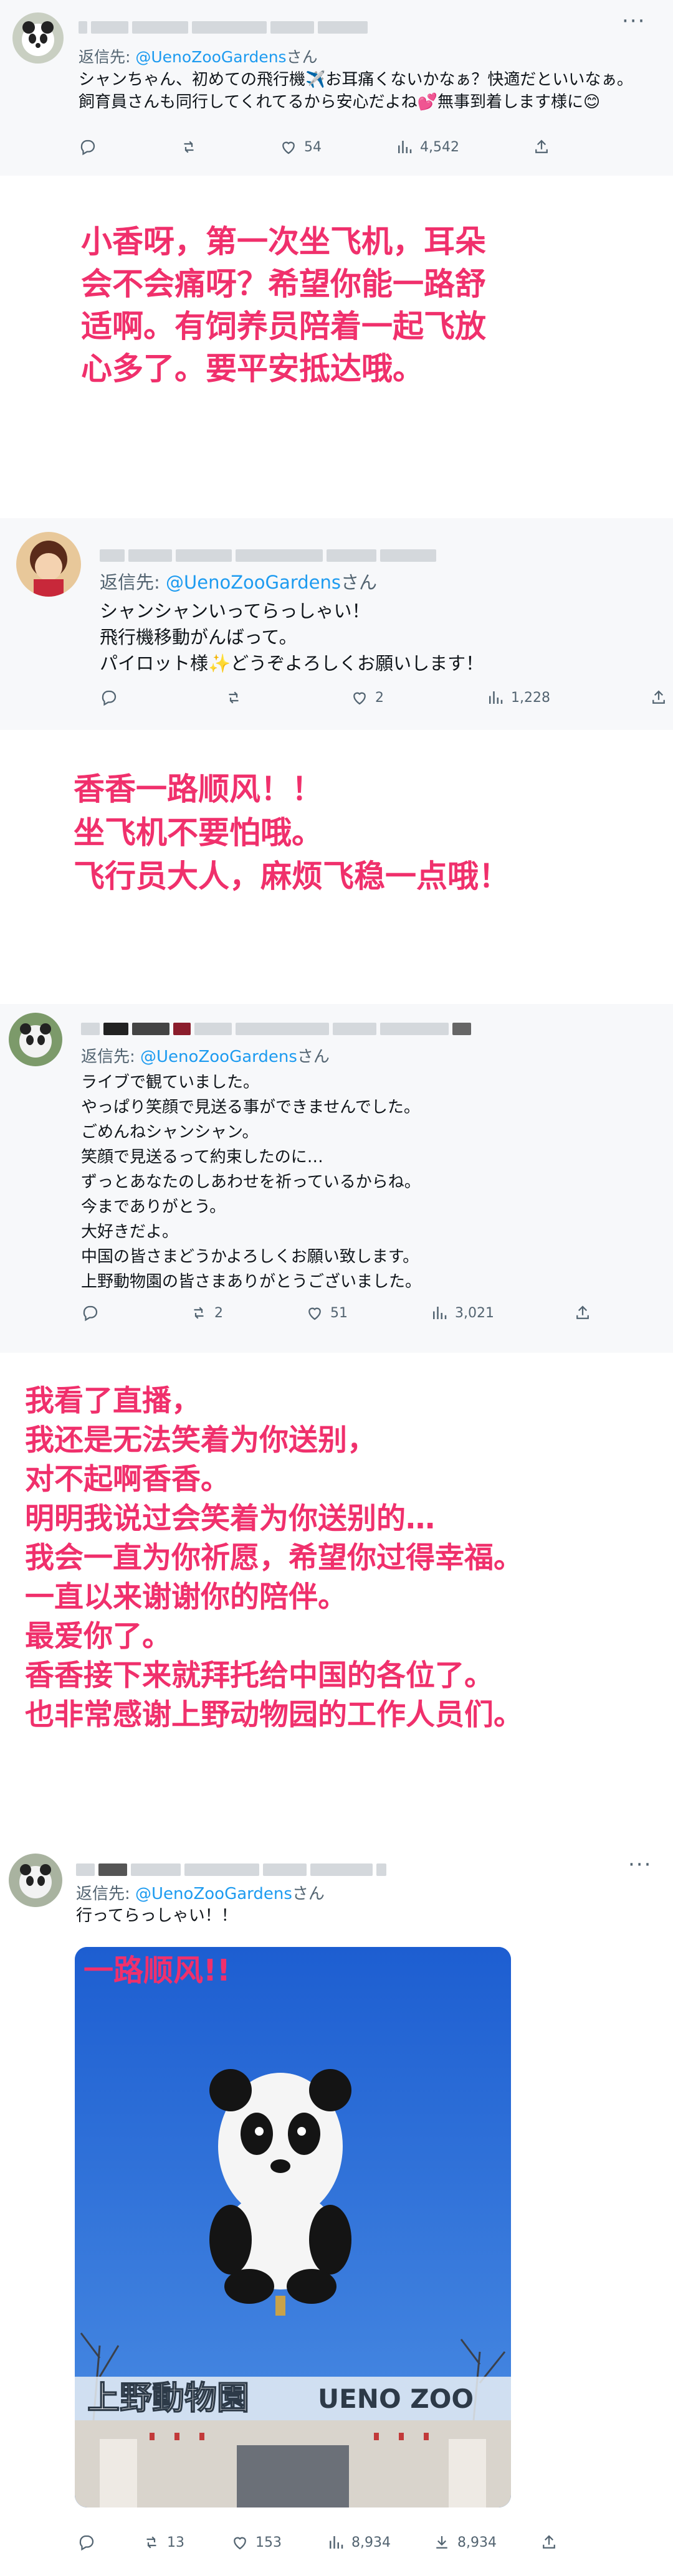 The height and width of the screenshot is (2576, 673). I want to click on like-button: 153, so click(256, 2543).